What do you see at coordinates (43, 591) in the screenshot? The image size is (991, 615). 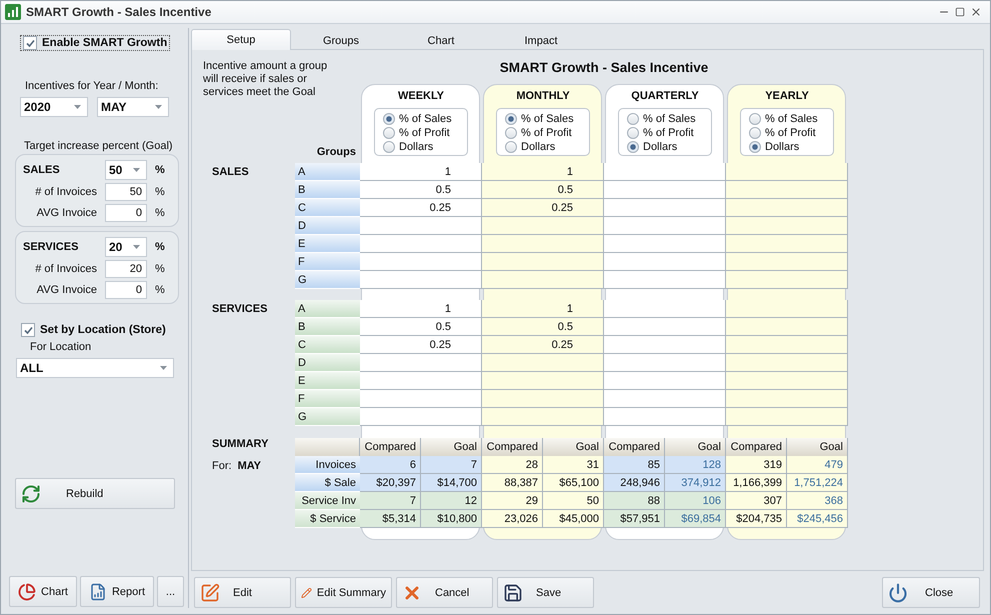 I see `side-button: Chart` at bounding box center [43, 591].